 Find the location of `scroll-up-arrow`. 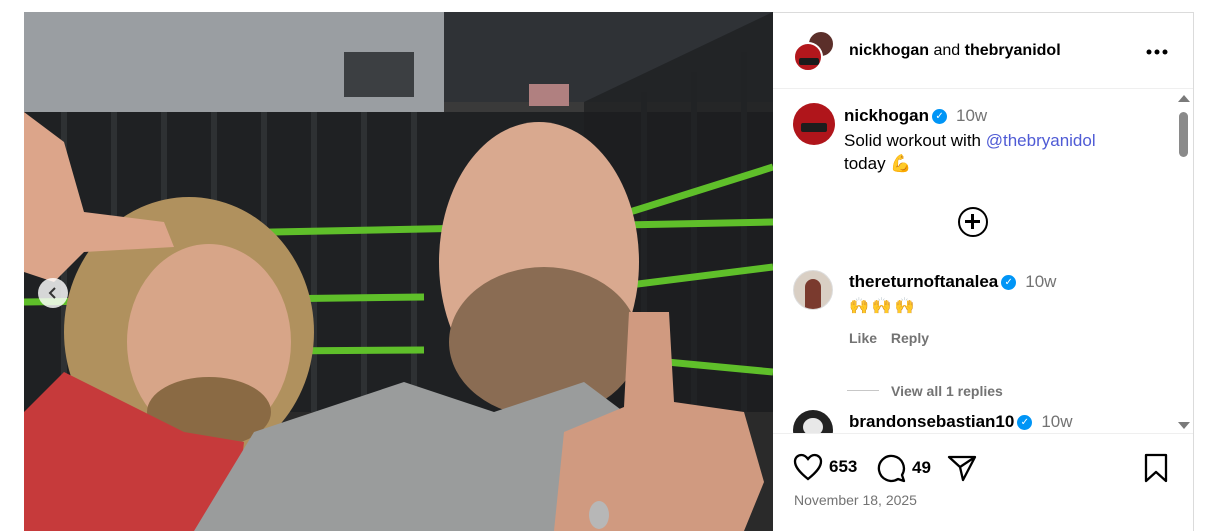

scroll-up-arrow is located at coordinates (1184, 98).